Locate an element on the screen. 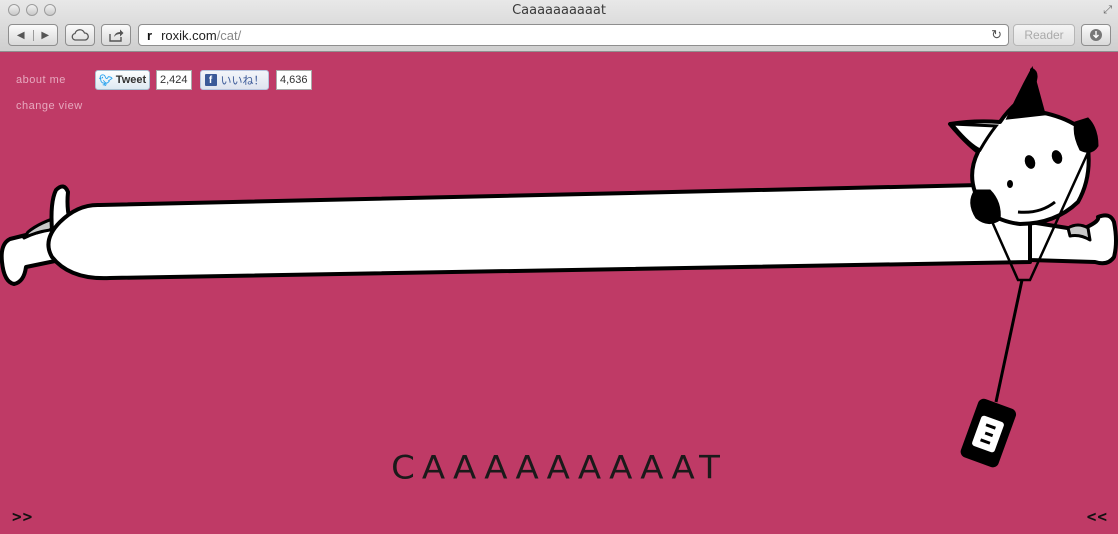 The image size is (1118, 534). cat-ear-right is located at coordinates (1025, 93).